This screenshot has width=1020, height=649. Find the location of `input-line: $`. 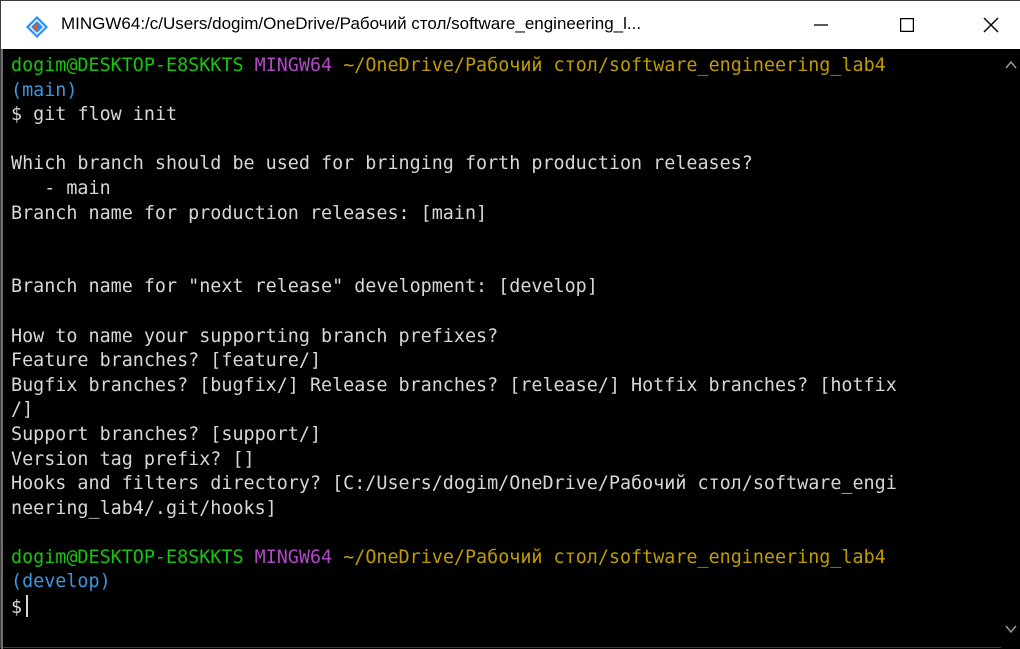

input-line: $ is located at coordinates (506, 607).